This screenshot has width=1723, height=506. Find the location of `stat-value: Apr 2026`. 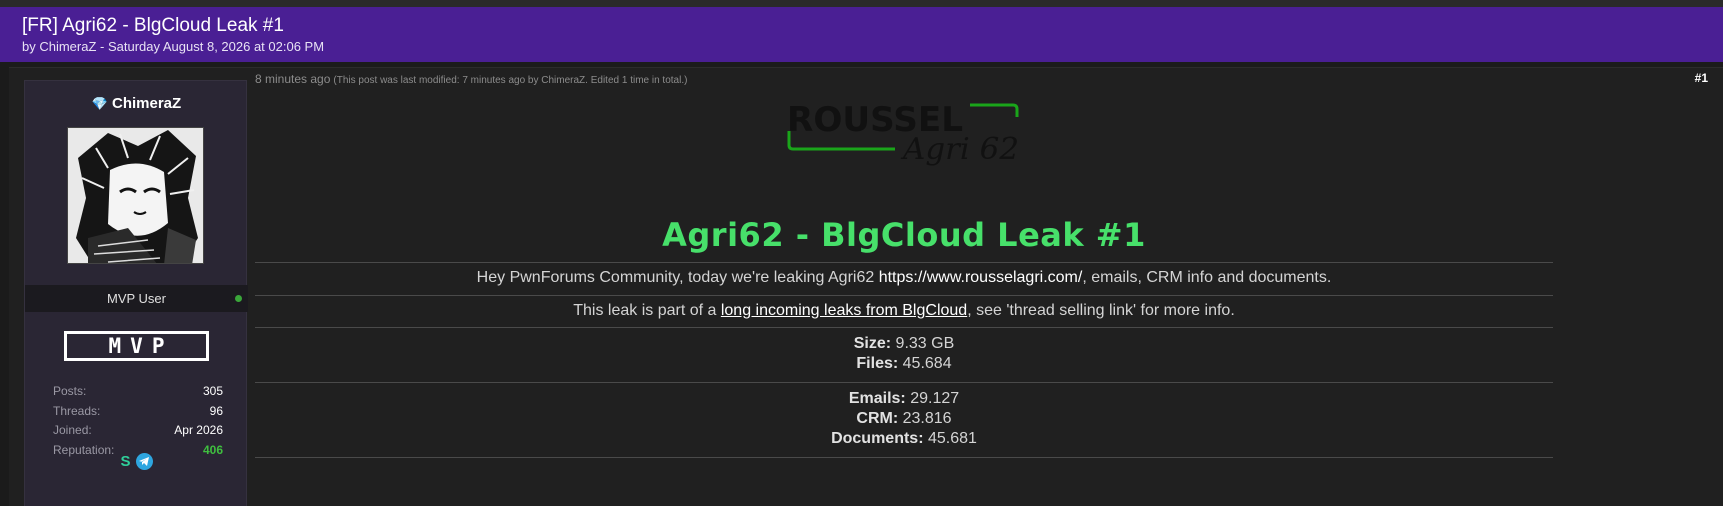

stat-value: Apr 2026 is located at coordinates (198, 430).